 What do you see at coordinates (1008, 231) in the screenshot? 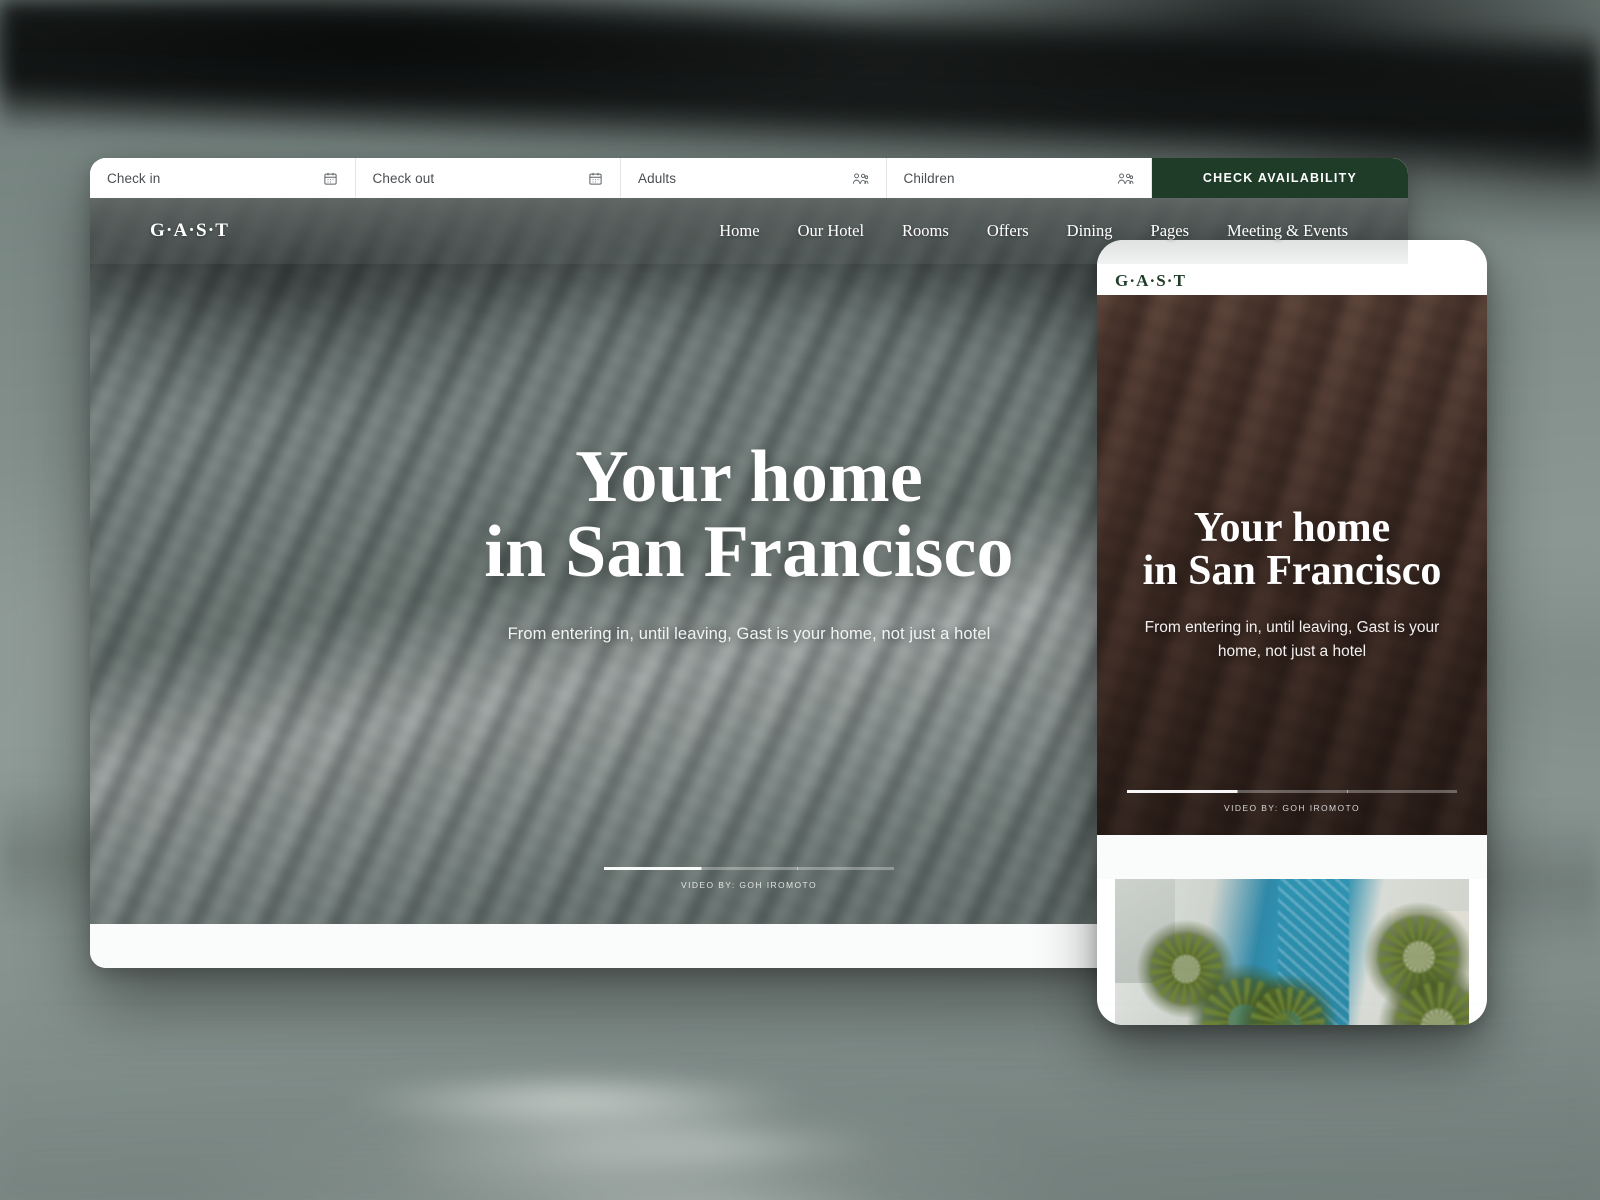
I see `nav-item-offers: Offers` at bounding box center [1008, 231].